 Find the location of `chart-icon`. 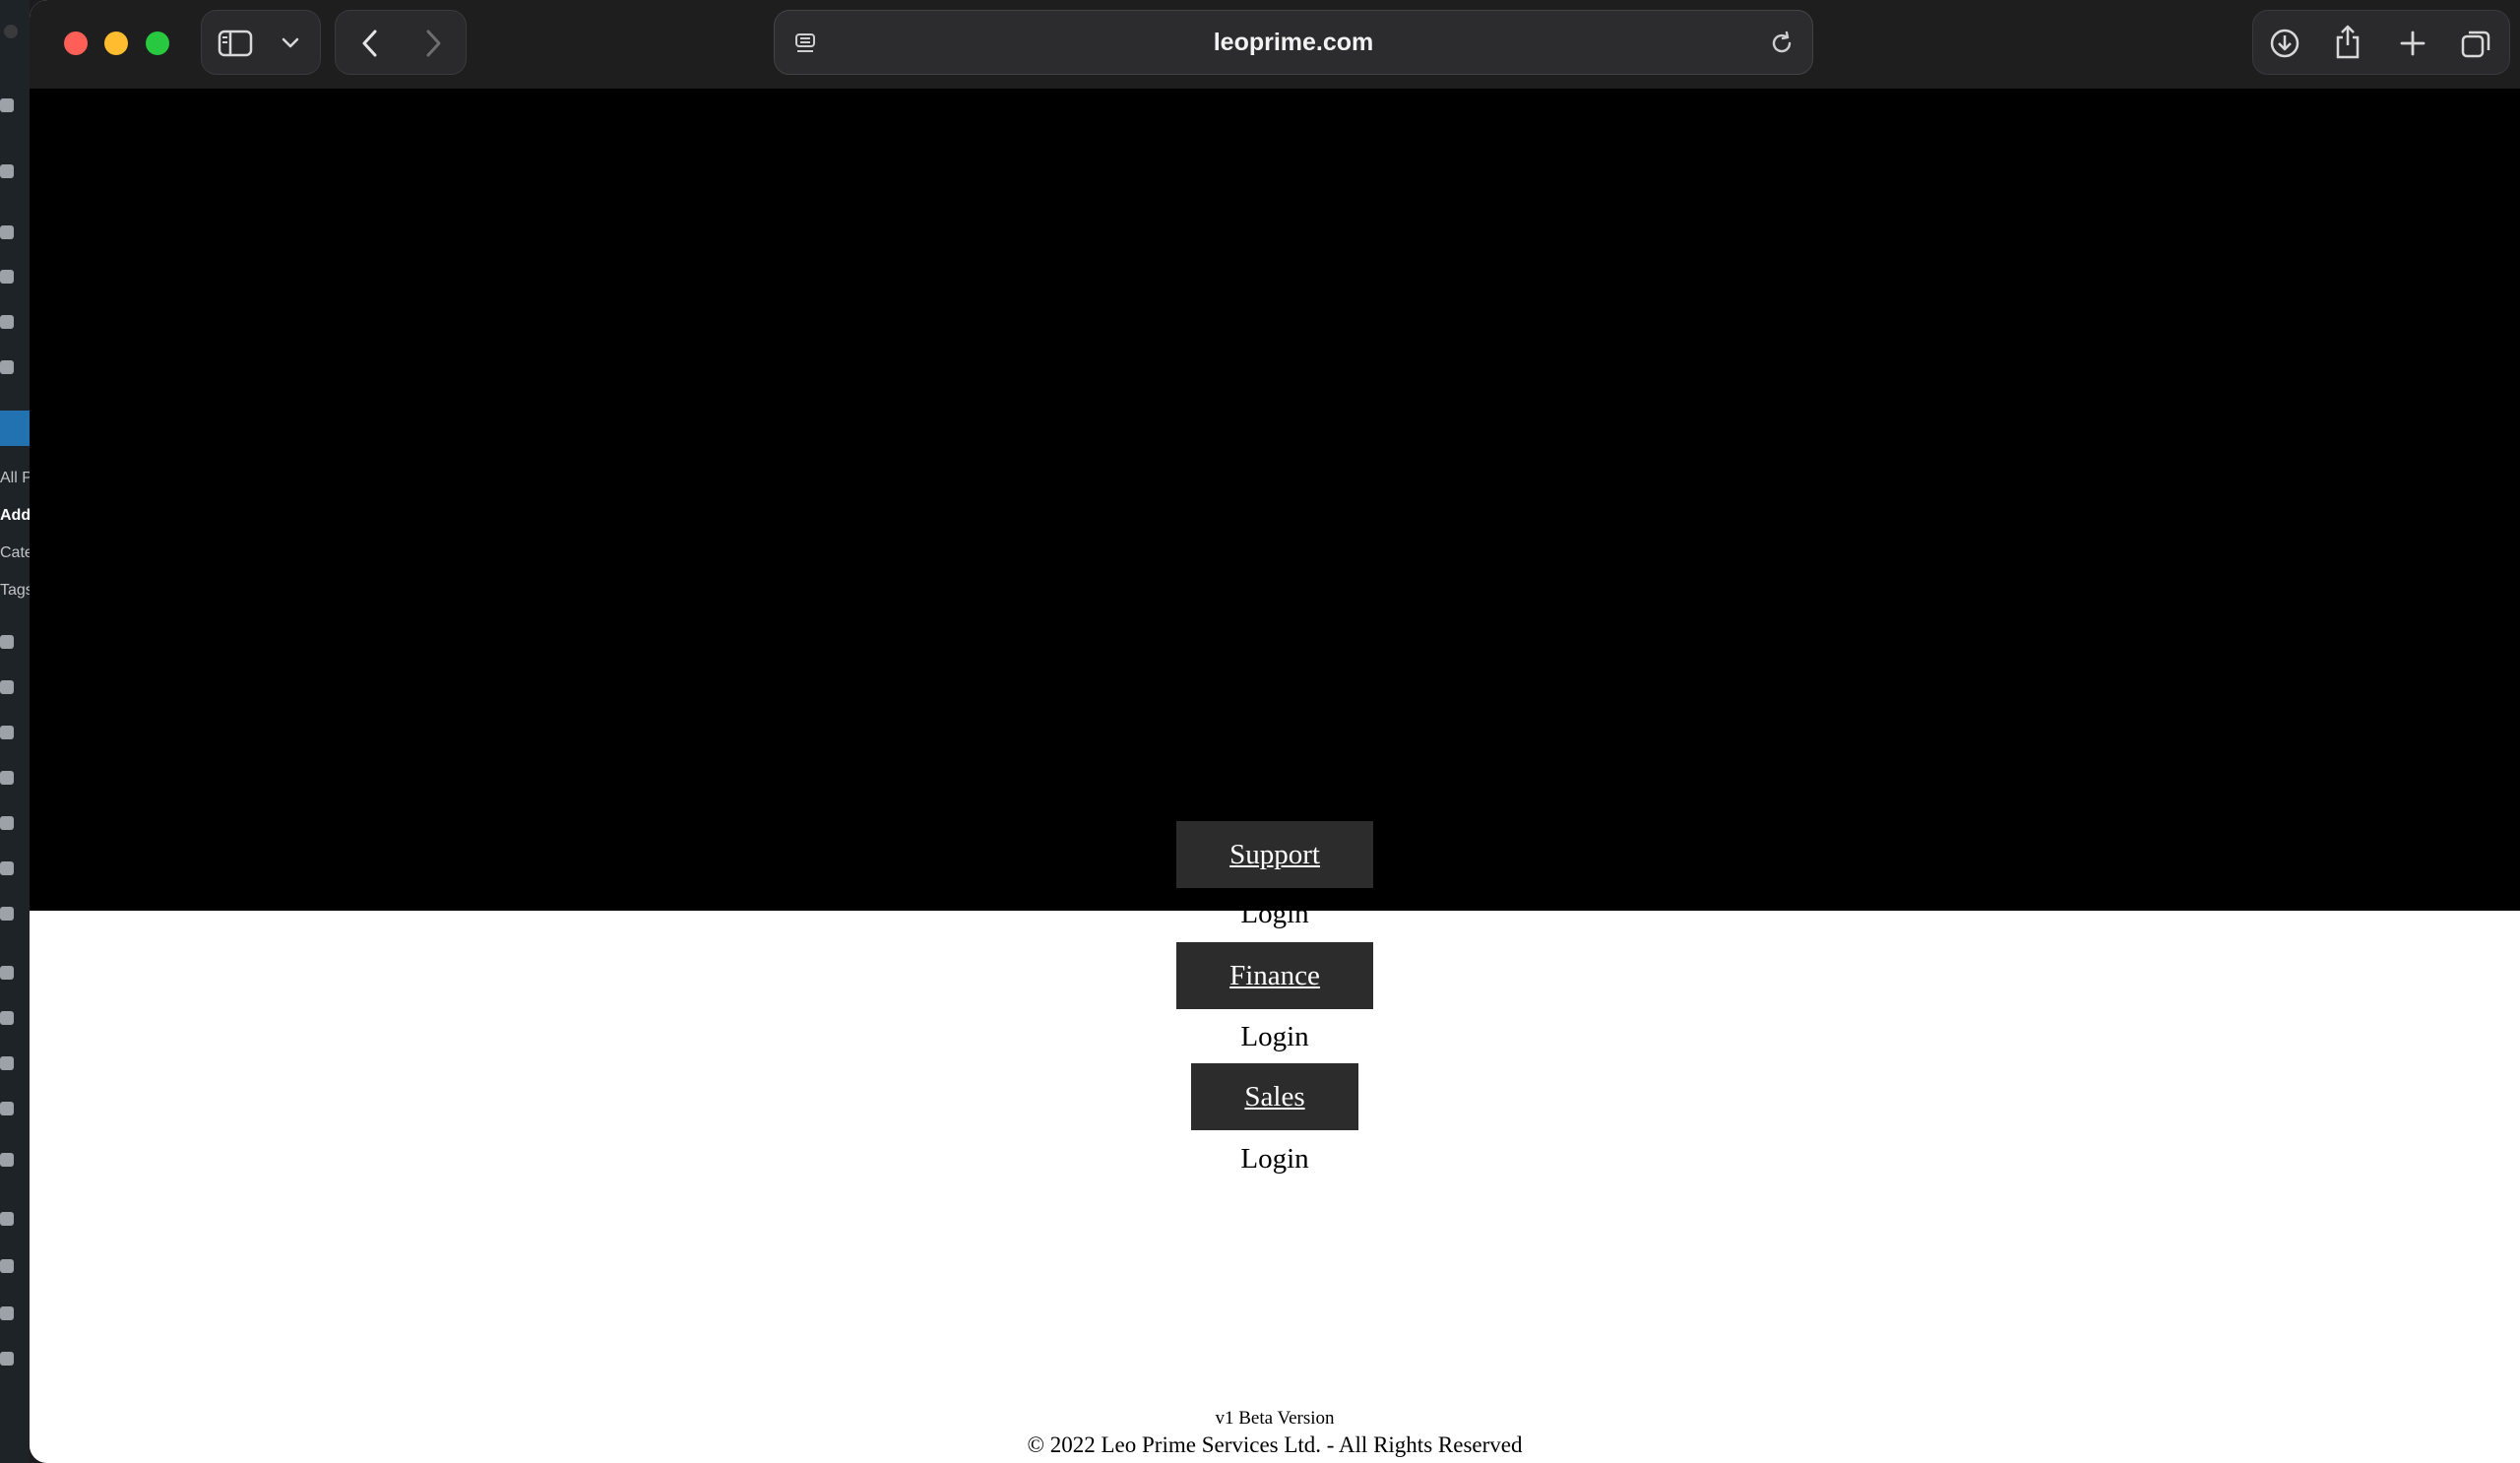

chart-icon is located at coordinates (7, 914).